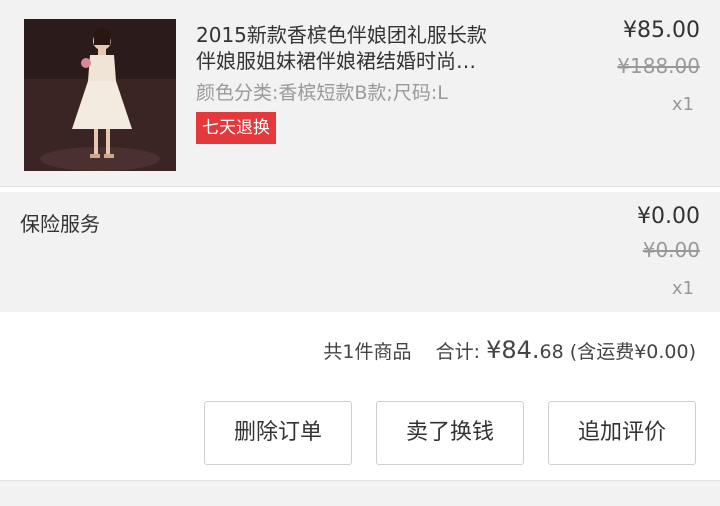 The height and width of the screenshot is (506, 720). I want to click on return-policy-badge: 七天退换, so click(236, 128).